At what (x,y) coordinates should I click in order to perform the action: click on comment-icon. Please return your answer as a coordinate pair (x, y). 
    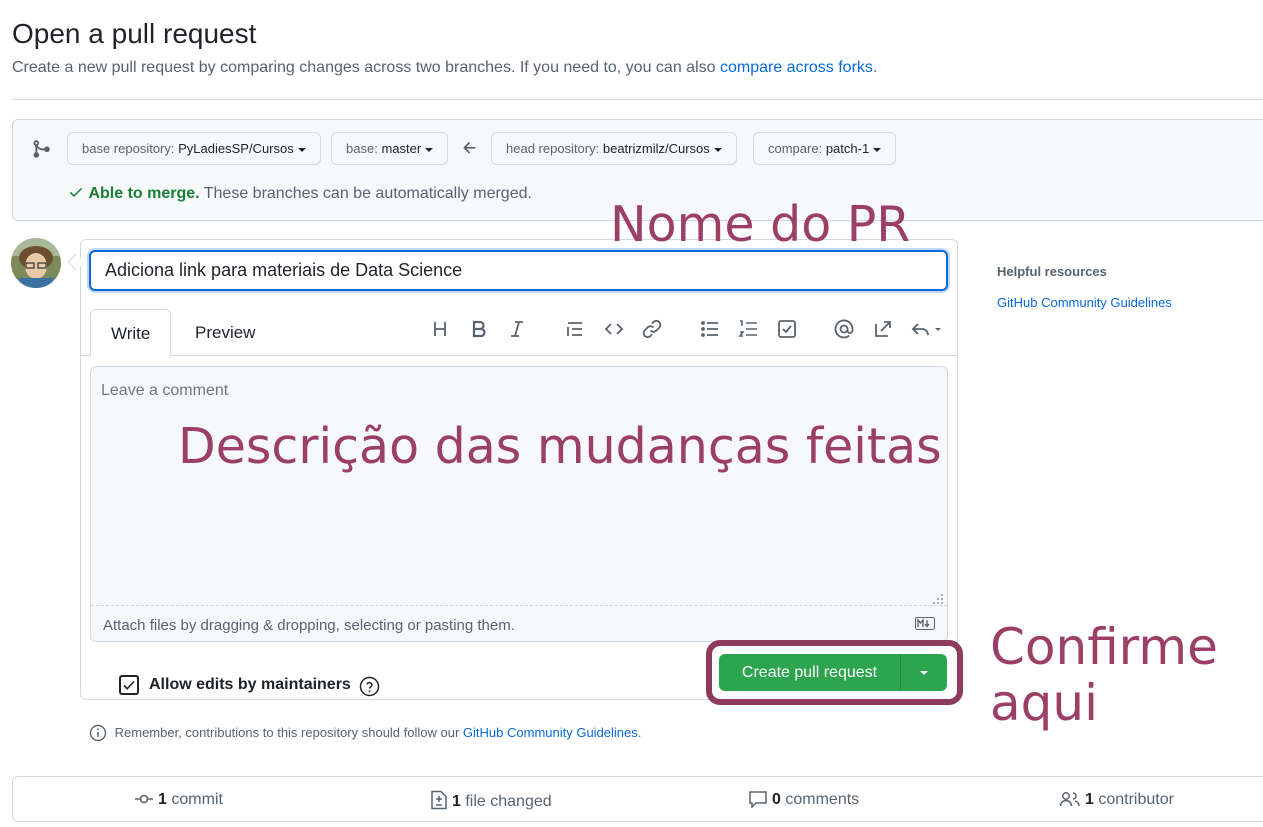
    Looking at the image, I should click on (758, 800).